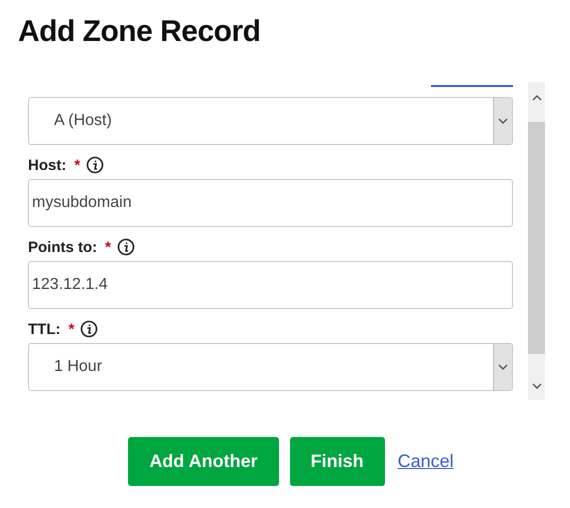 The image size is (570, 508). What do you see at coordinates (270, 203) in the screenshot?
I see `input-field: mysubdomain` at bounding box center [270, 203].